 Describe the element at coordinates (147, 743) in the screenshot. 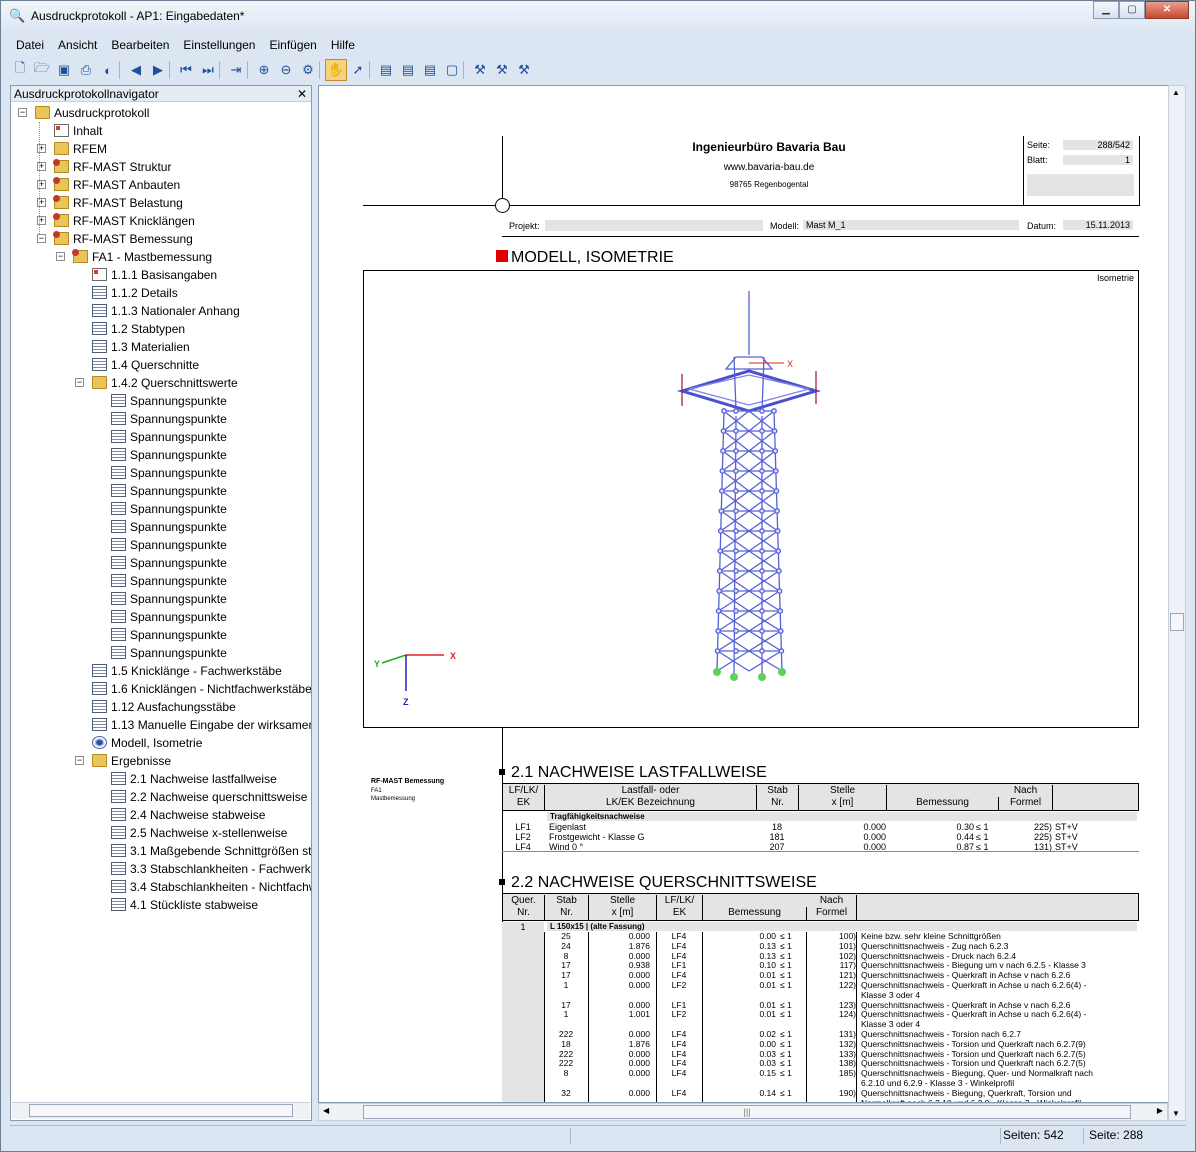

I see `tree-item: Modell, Isometrie` at that location.